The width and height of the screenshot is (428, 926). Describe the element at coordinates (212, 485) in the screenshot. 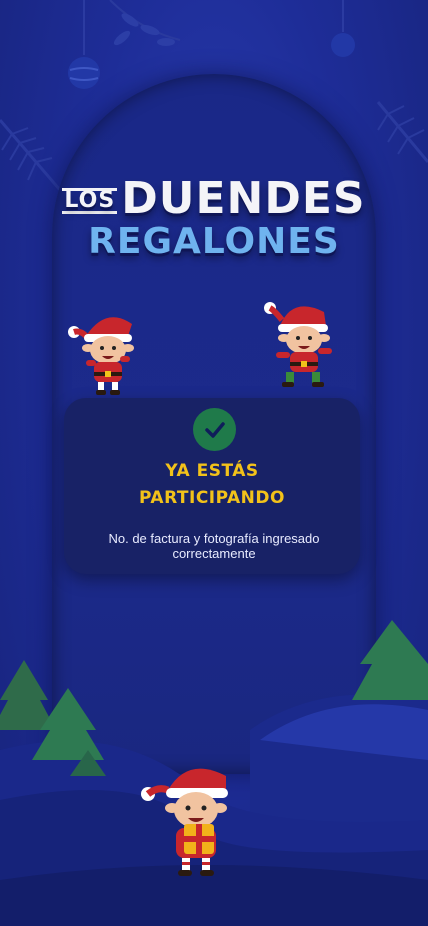

I see `status-title: YA ESTÁS PARTICIPANDO` at that location.